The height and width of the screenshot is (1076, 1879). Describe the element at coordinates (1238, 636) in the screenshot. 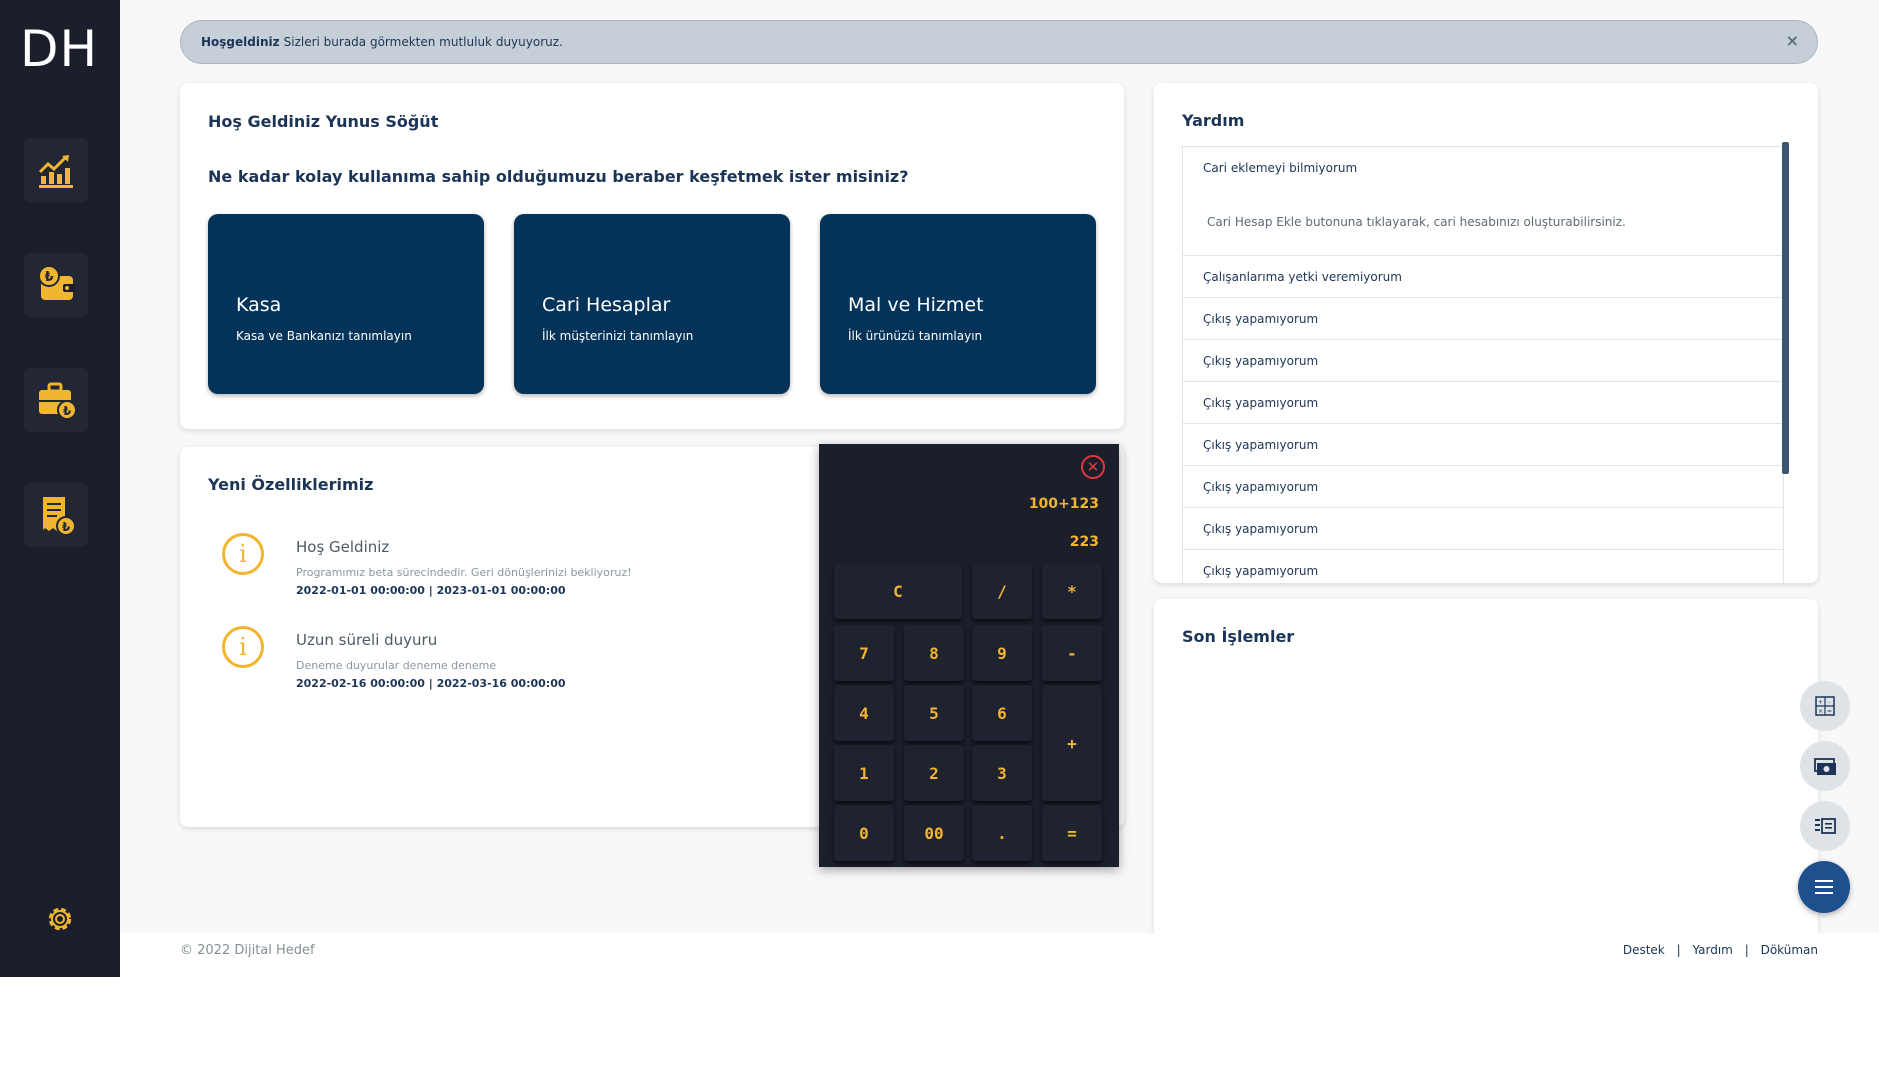

I see `recent-title: Son İşlemler` at that location.